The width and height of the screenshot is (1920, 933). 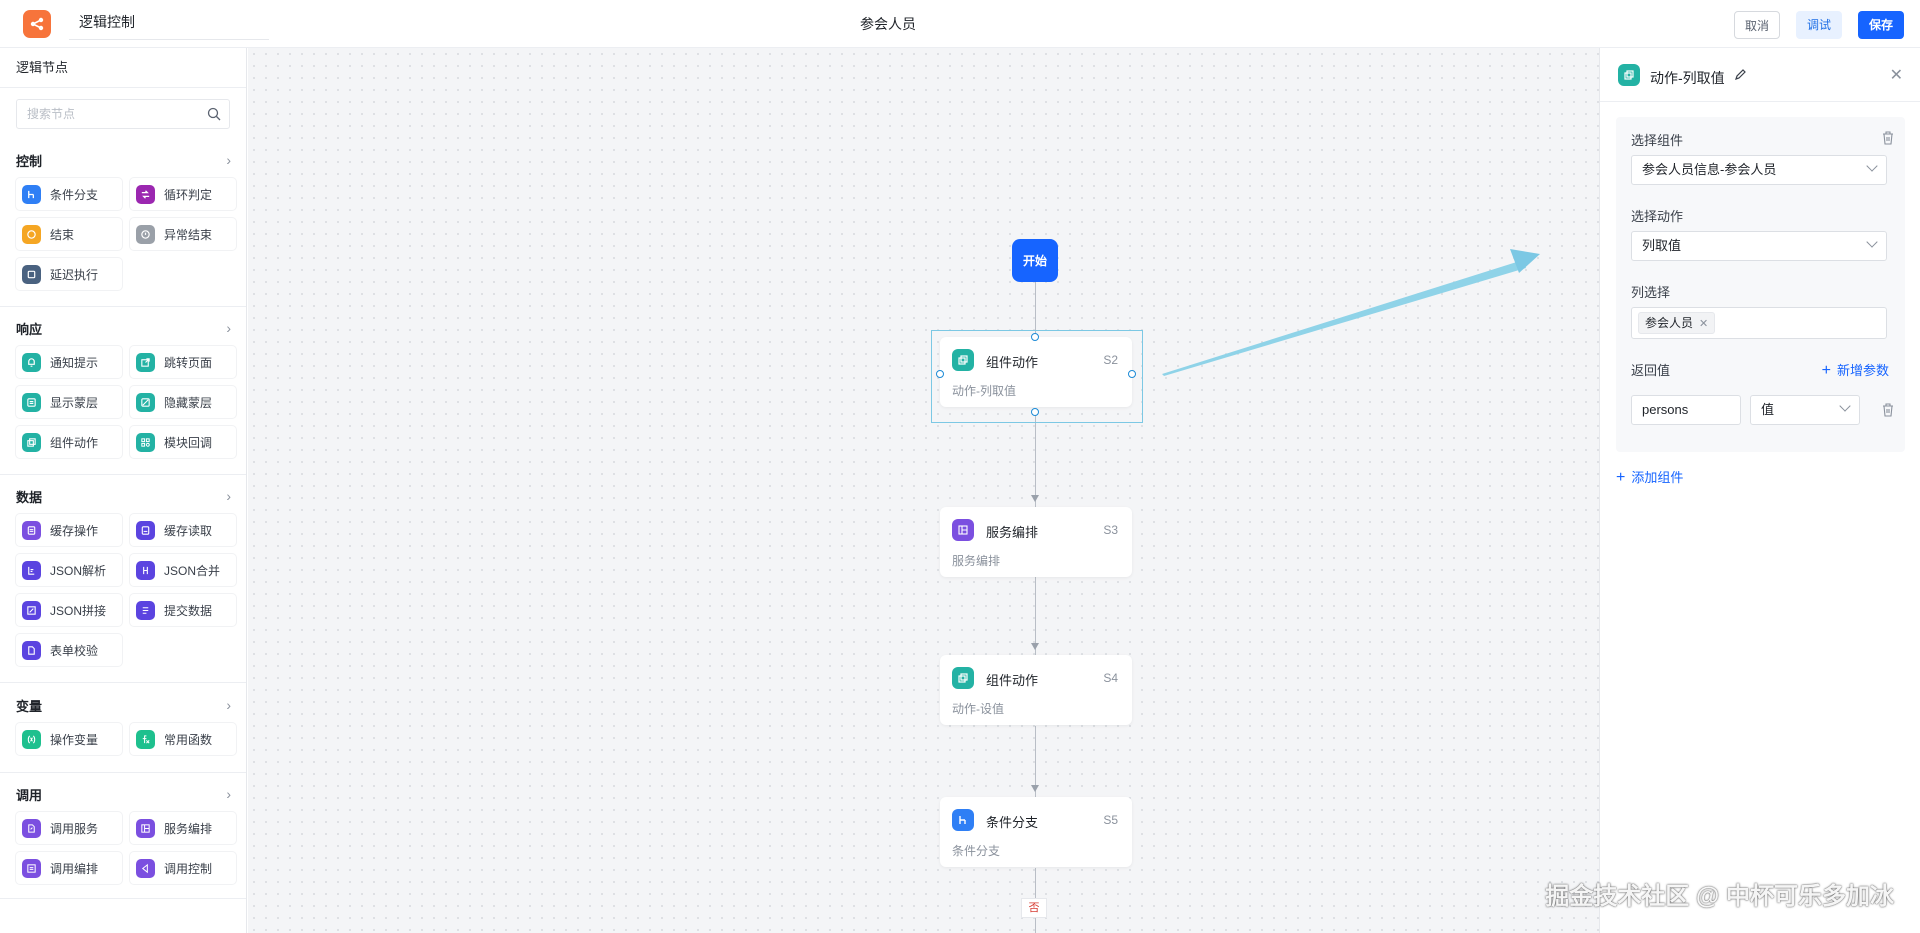 I want to click on show-mask-icon, so click(x=31, y=402).